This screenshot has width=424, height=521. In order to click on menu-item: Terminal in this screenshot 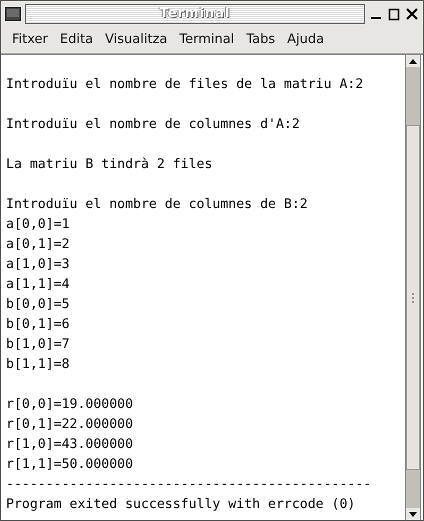, I will do `click(206, 39)`.